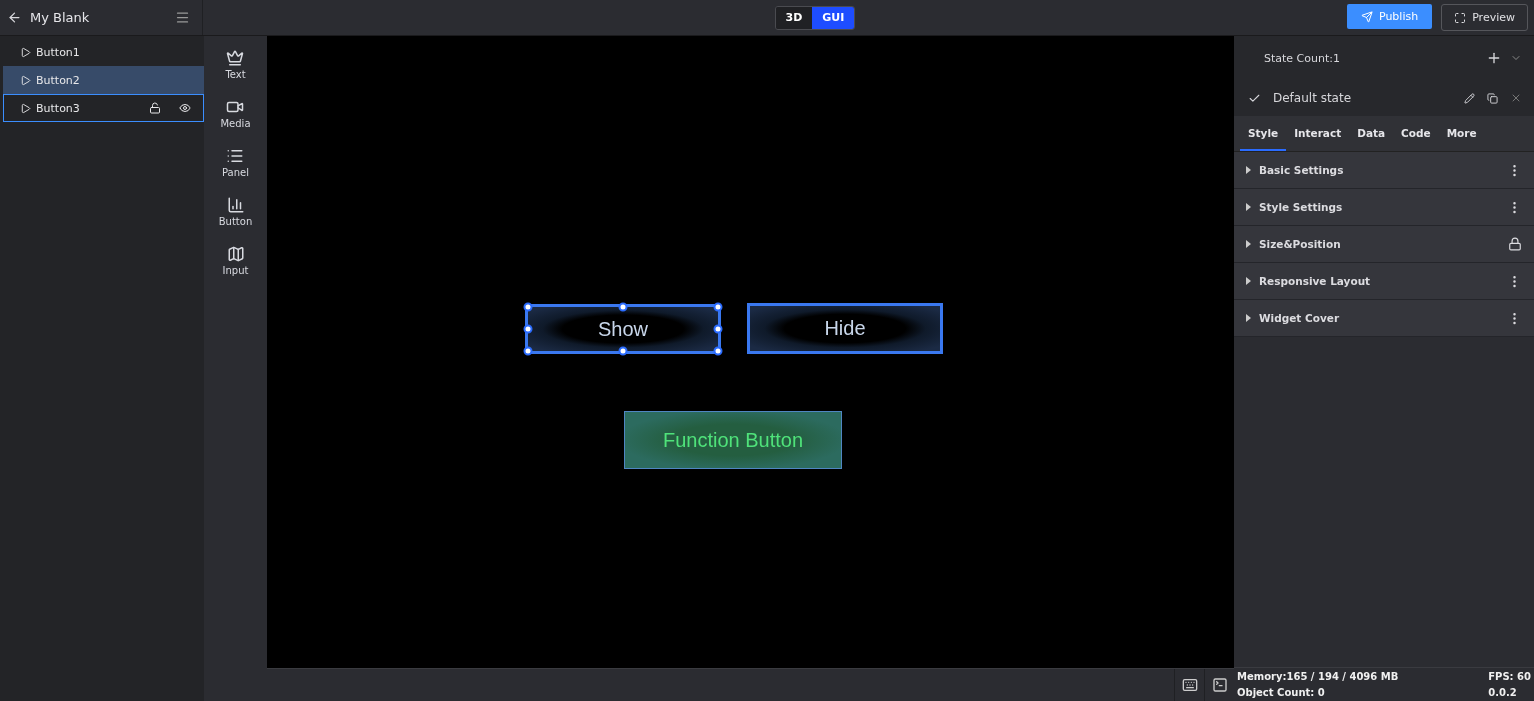 This screenshot has width=1534, height=701. I want to click on preview-button: Preview, so click(1484, 17).